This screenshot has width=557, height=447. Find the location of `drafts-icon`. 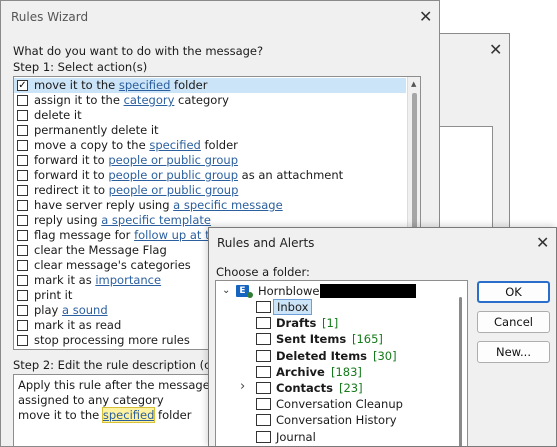

drafts-icon is located at coordinates (263, 323).